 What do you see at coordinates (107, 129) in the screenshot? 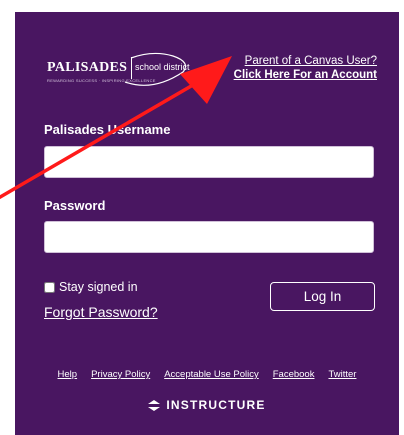
I see `username-label: Palisades Username` at bounding box center [107, 129].